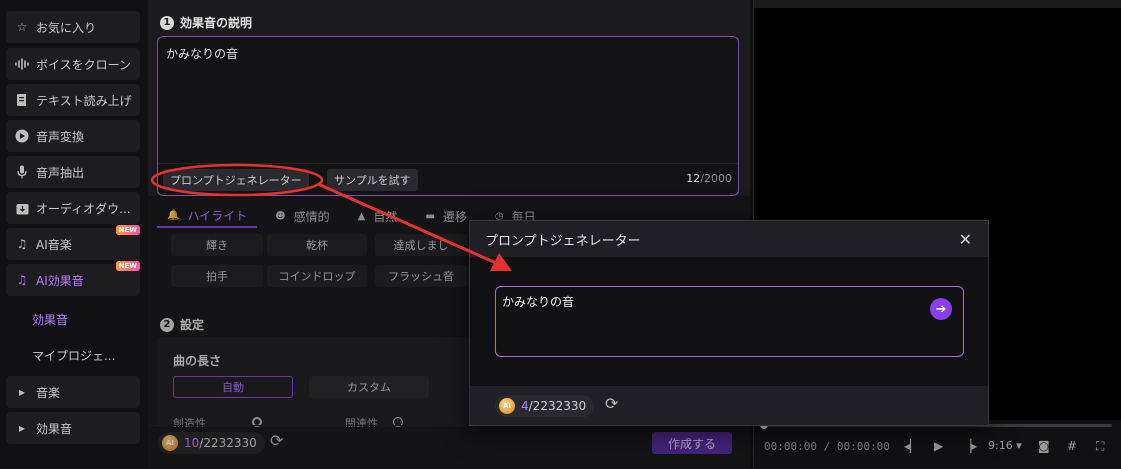  Describe the element at coordinates (173, 215) in the screenshot. I see `bell-icon: 🔔` at that location.